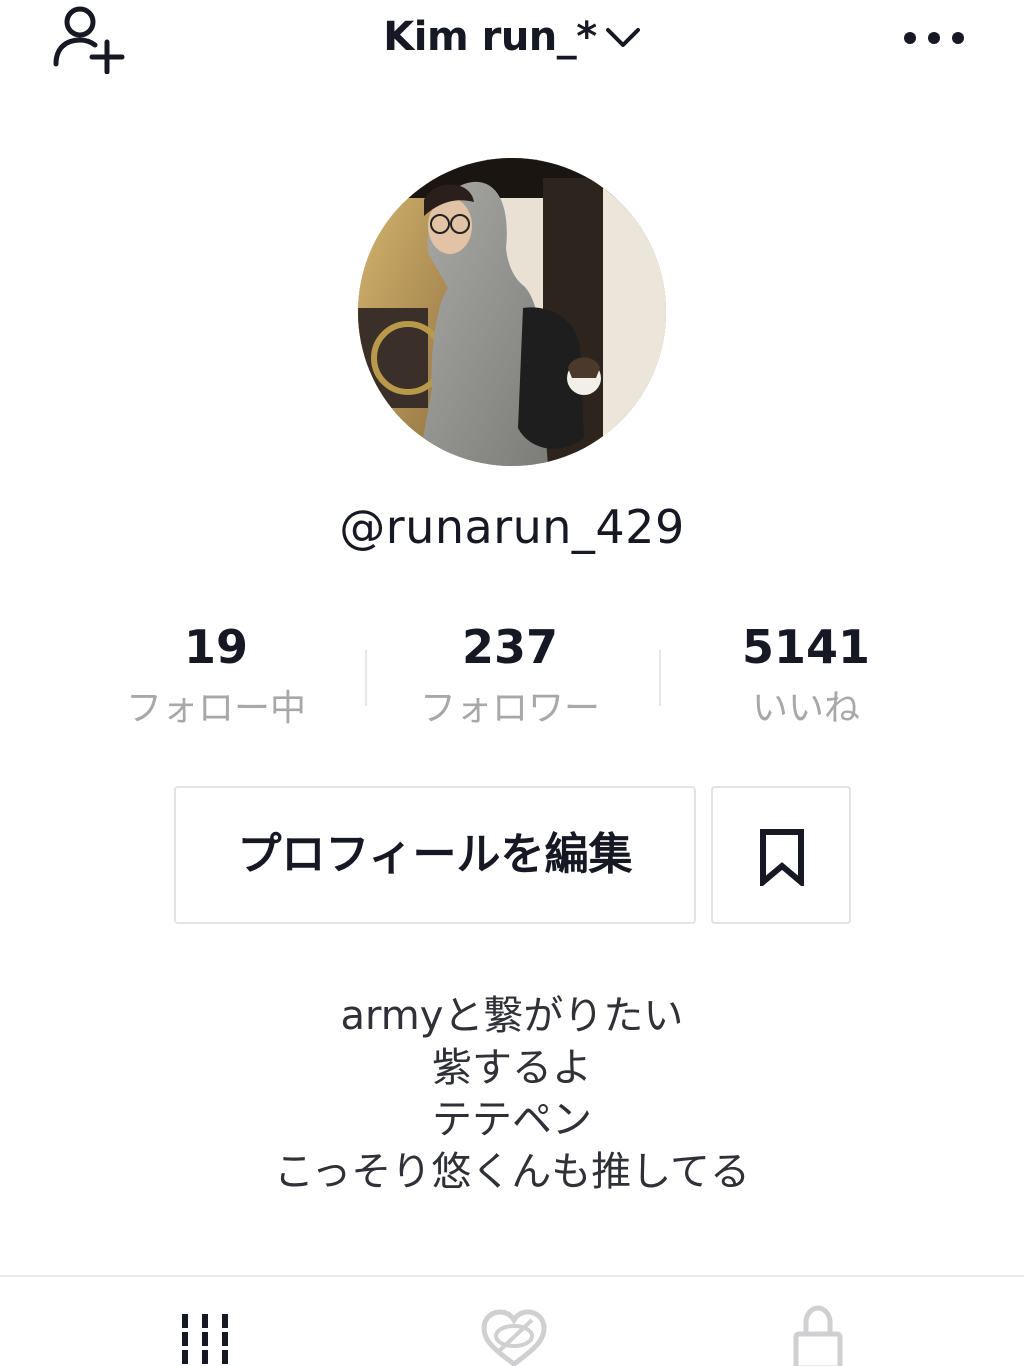  I want to click on edit-profile-button: プロフィールを編集, so click(435, 855).